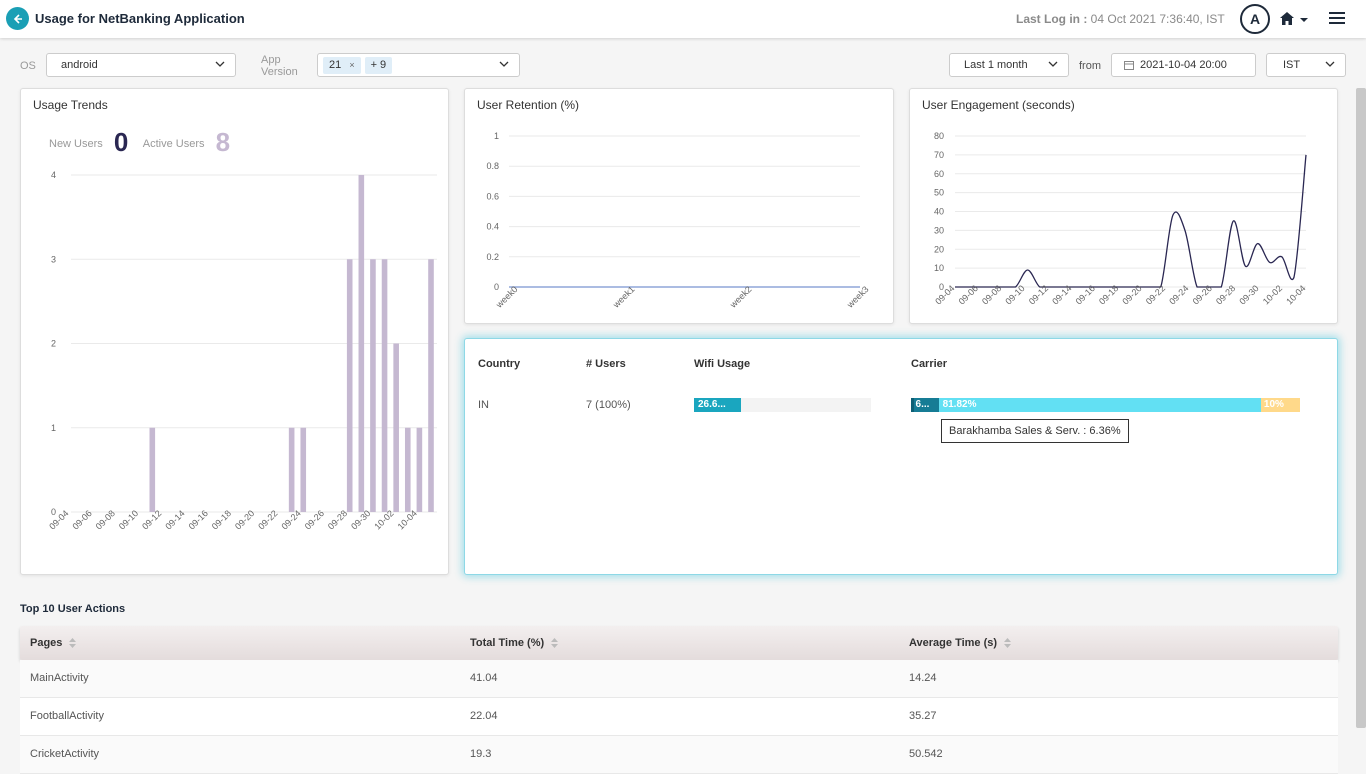  I want to click on y-tick-label: 0, so click(496, 287).